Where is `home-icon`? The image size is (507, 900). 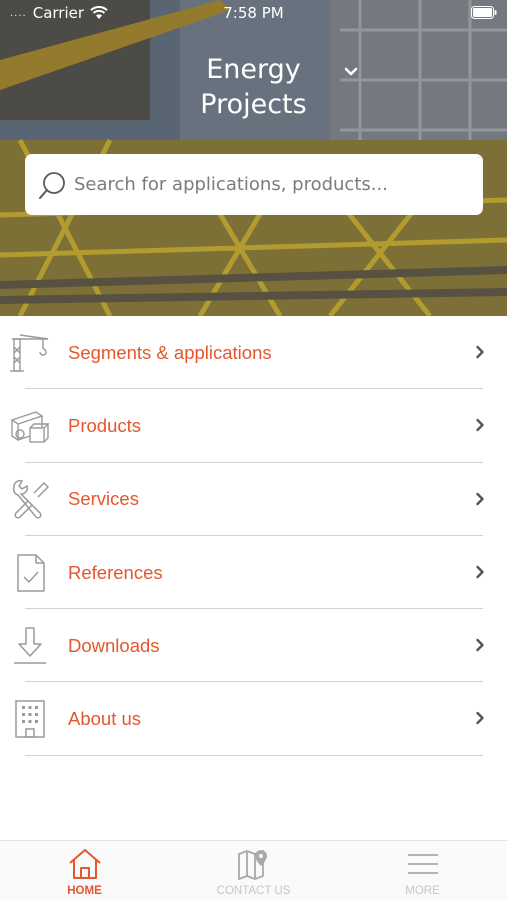
home-icon is located at coordinates (84, 864).